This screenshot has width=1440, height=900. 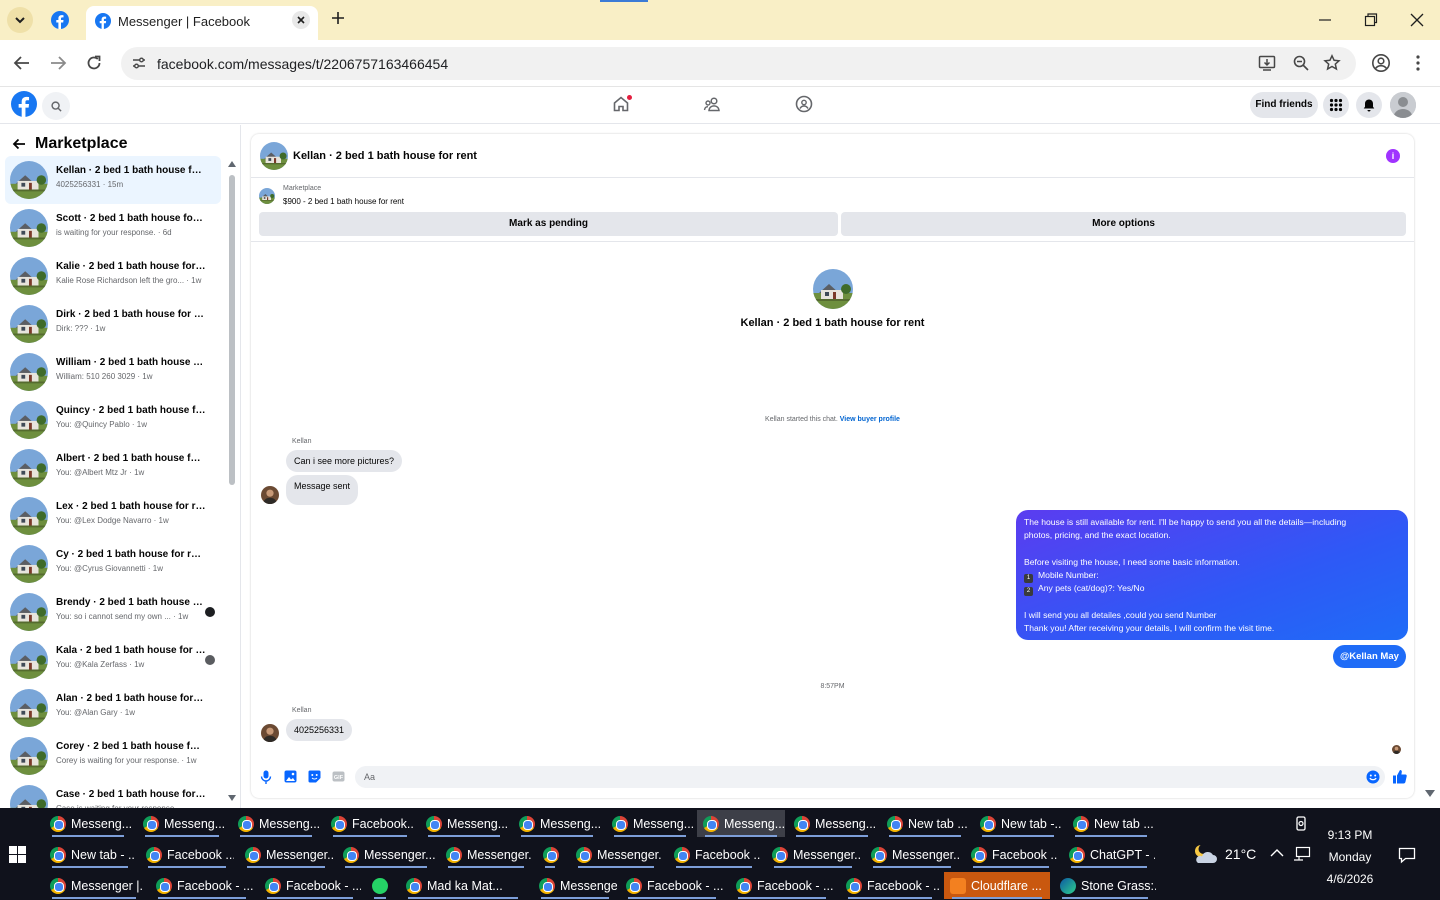 I want to click on account-avatar, so click(x=1403, y=105).